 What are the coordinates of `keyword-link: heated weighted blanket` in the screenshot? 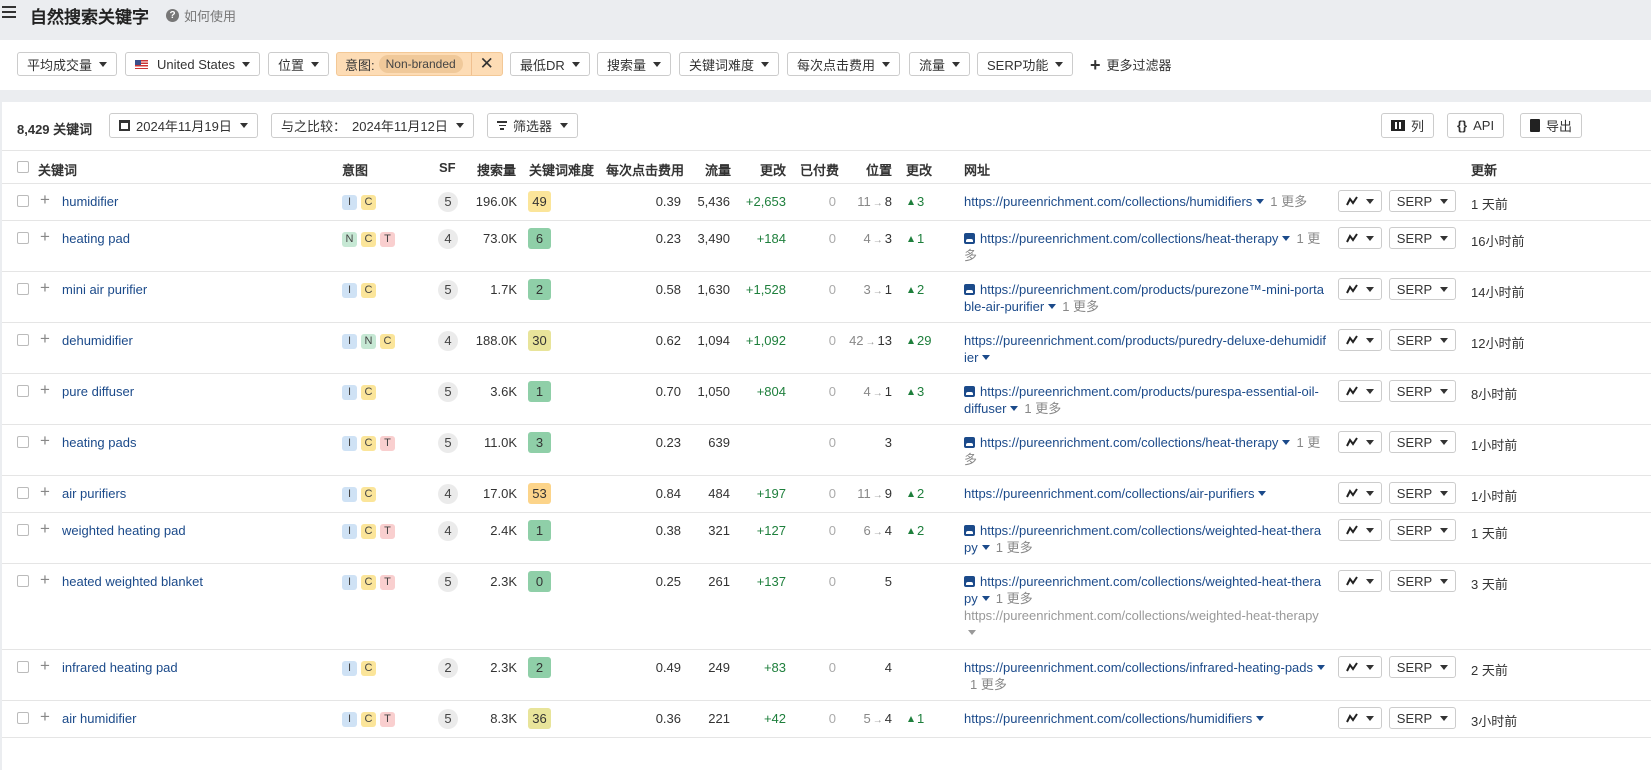 It's located at (132, 581).